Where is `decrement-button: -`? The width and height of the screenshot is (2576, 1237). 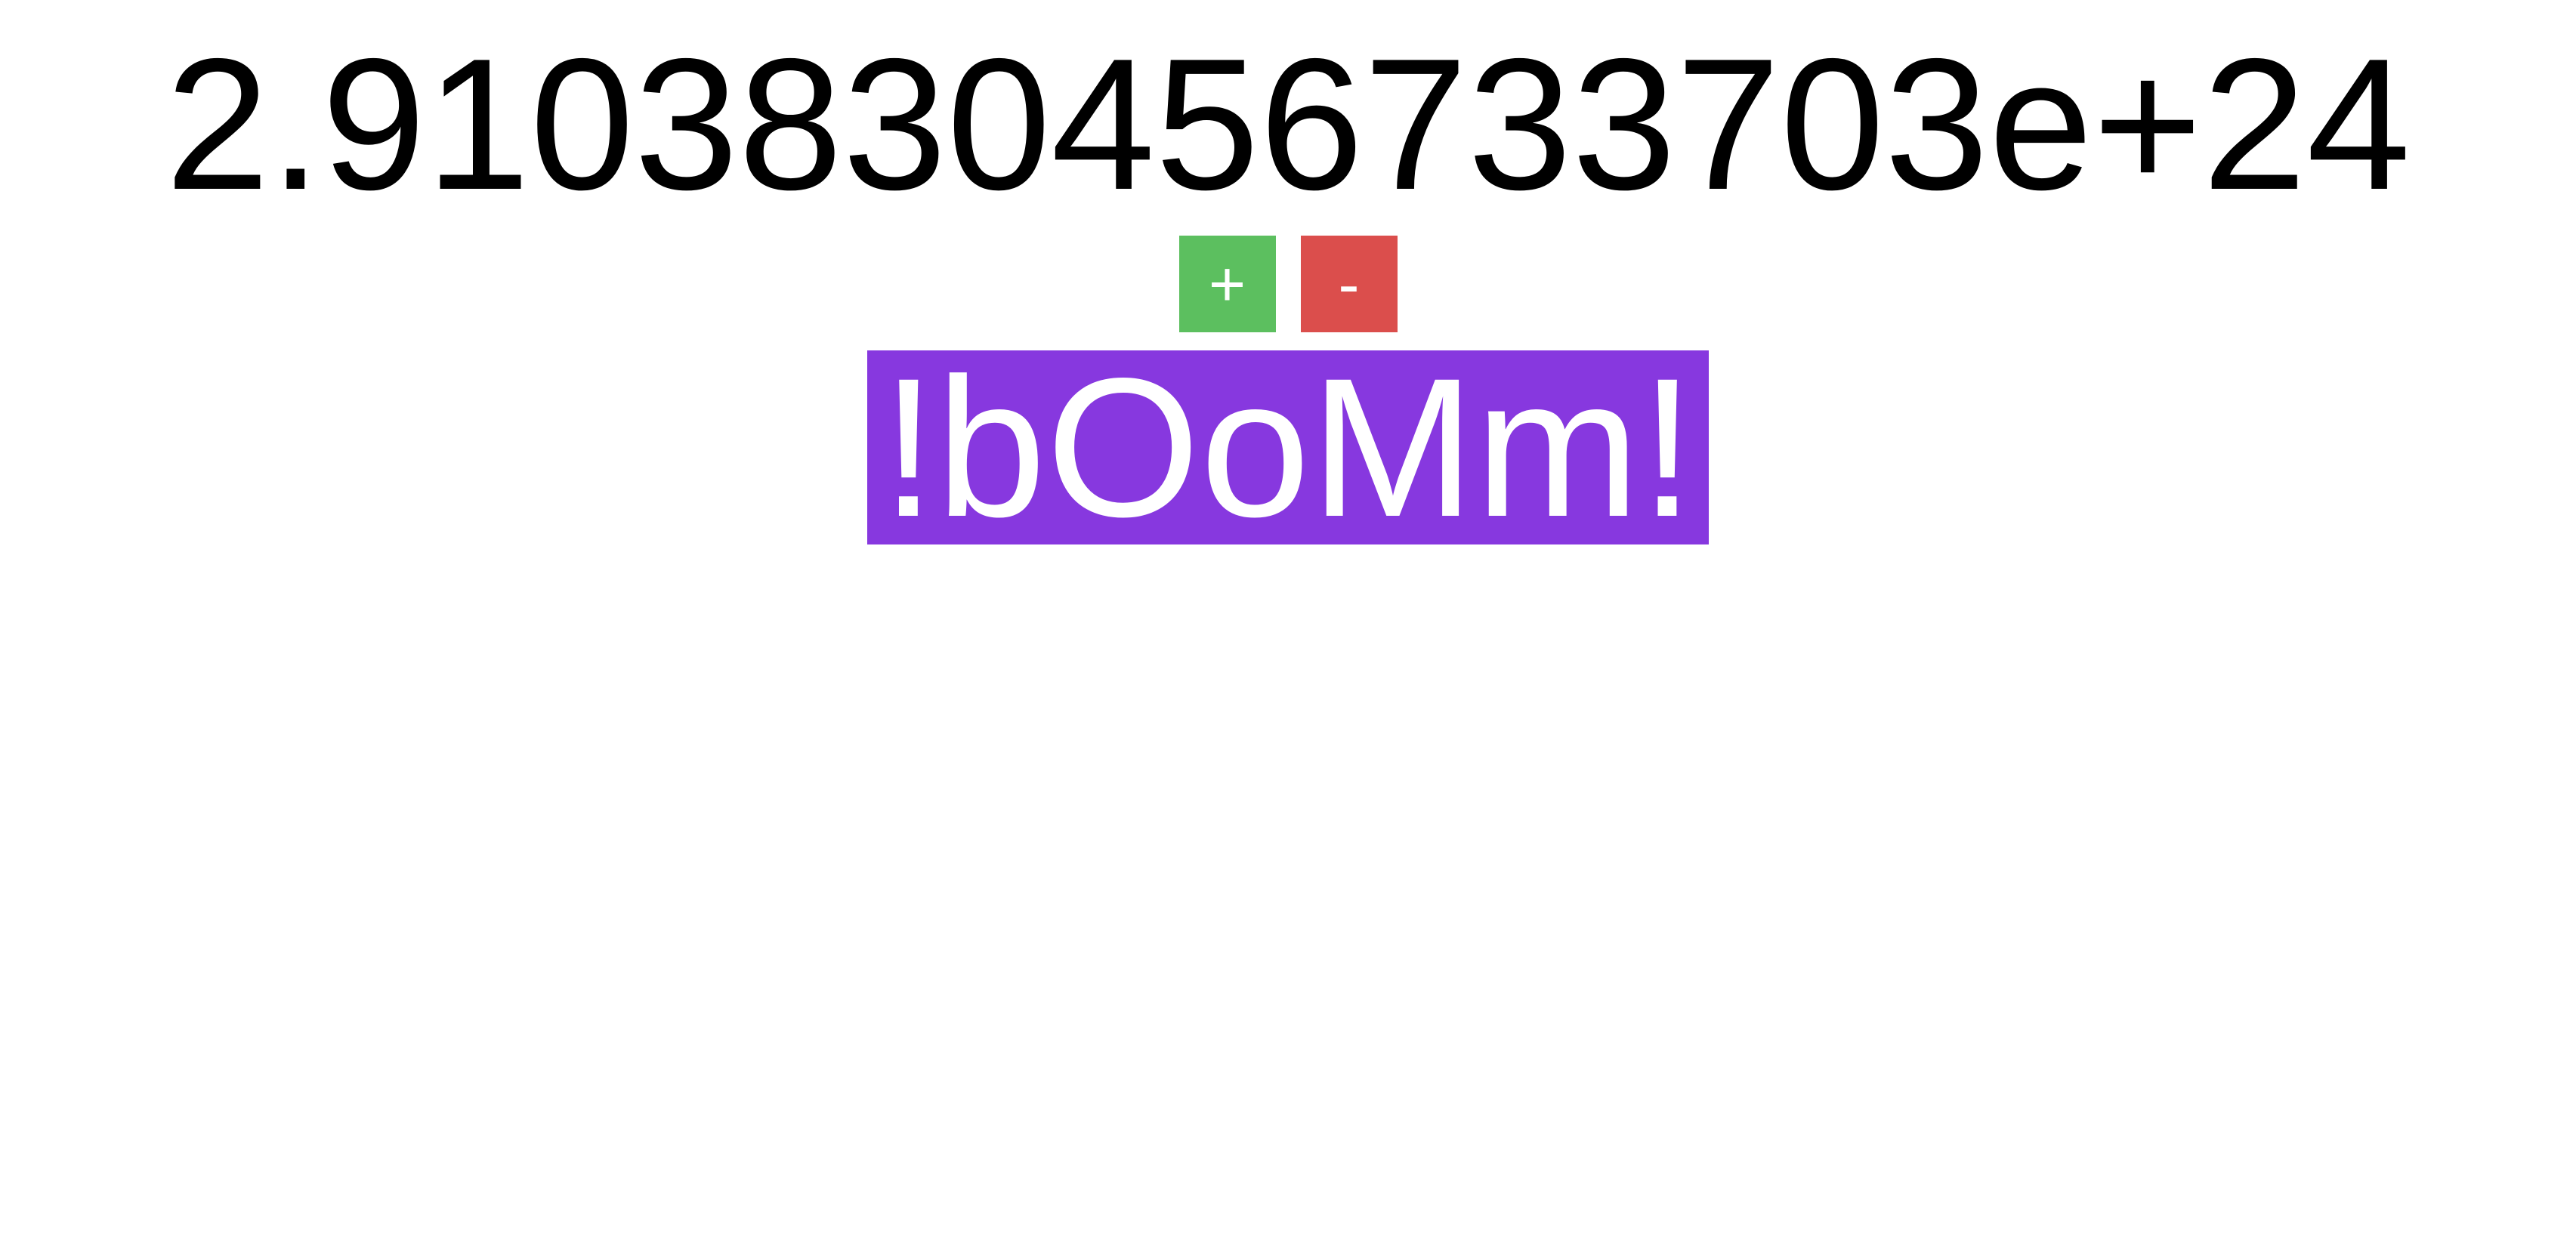
decrement-button: - is located at coordinates (1349, 284).